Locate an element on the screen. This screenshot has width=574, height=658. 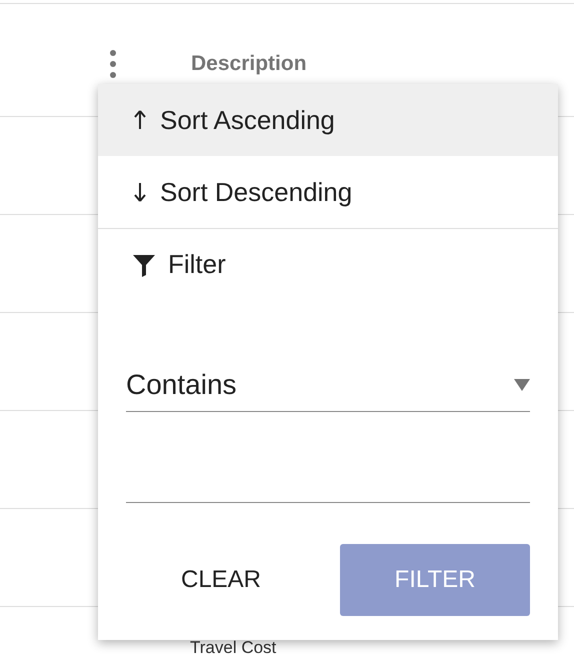
table-cell: Travel Cost is located at coordinates (233, 647).